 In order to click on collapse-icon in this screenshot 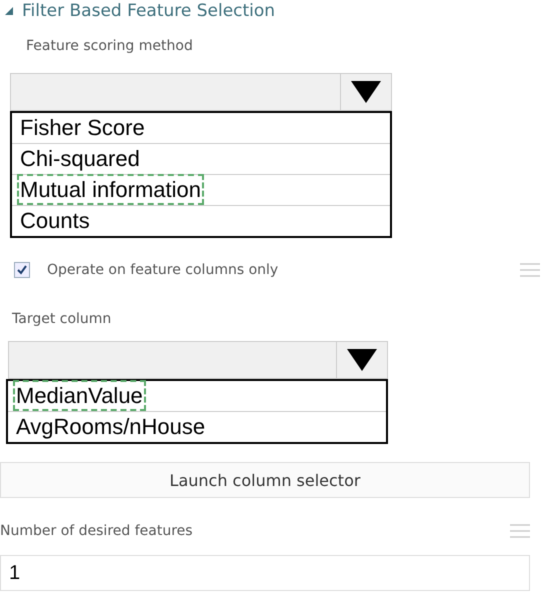, I will do `click(9, 11)`.